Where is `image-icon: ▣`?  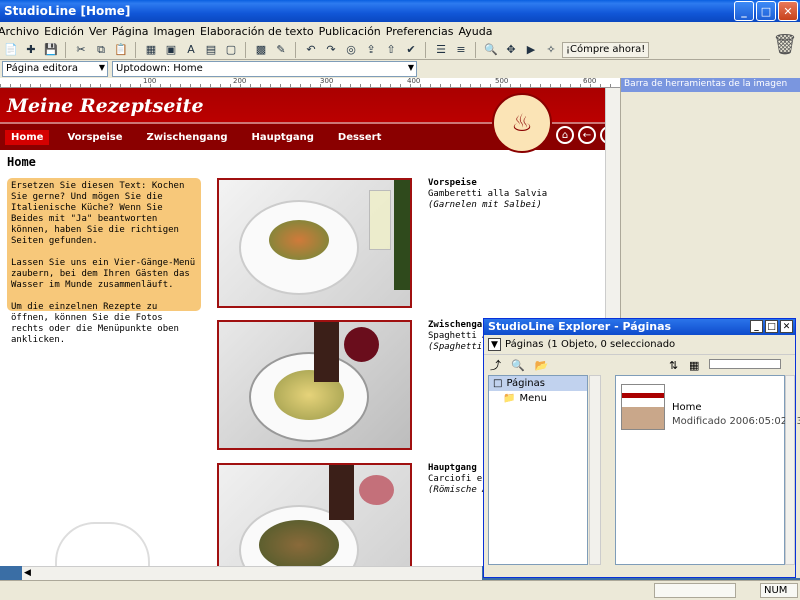 image-icon: ▣ is located at coordinates (171, 50).